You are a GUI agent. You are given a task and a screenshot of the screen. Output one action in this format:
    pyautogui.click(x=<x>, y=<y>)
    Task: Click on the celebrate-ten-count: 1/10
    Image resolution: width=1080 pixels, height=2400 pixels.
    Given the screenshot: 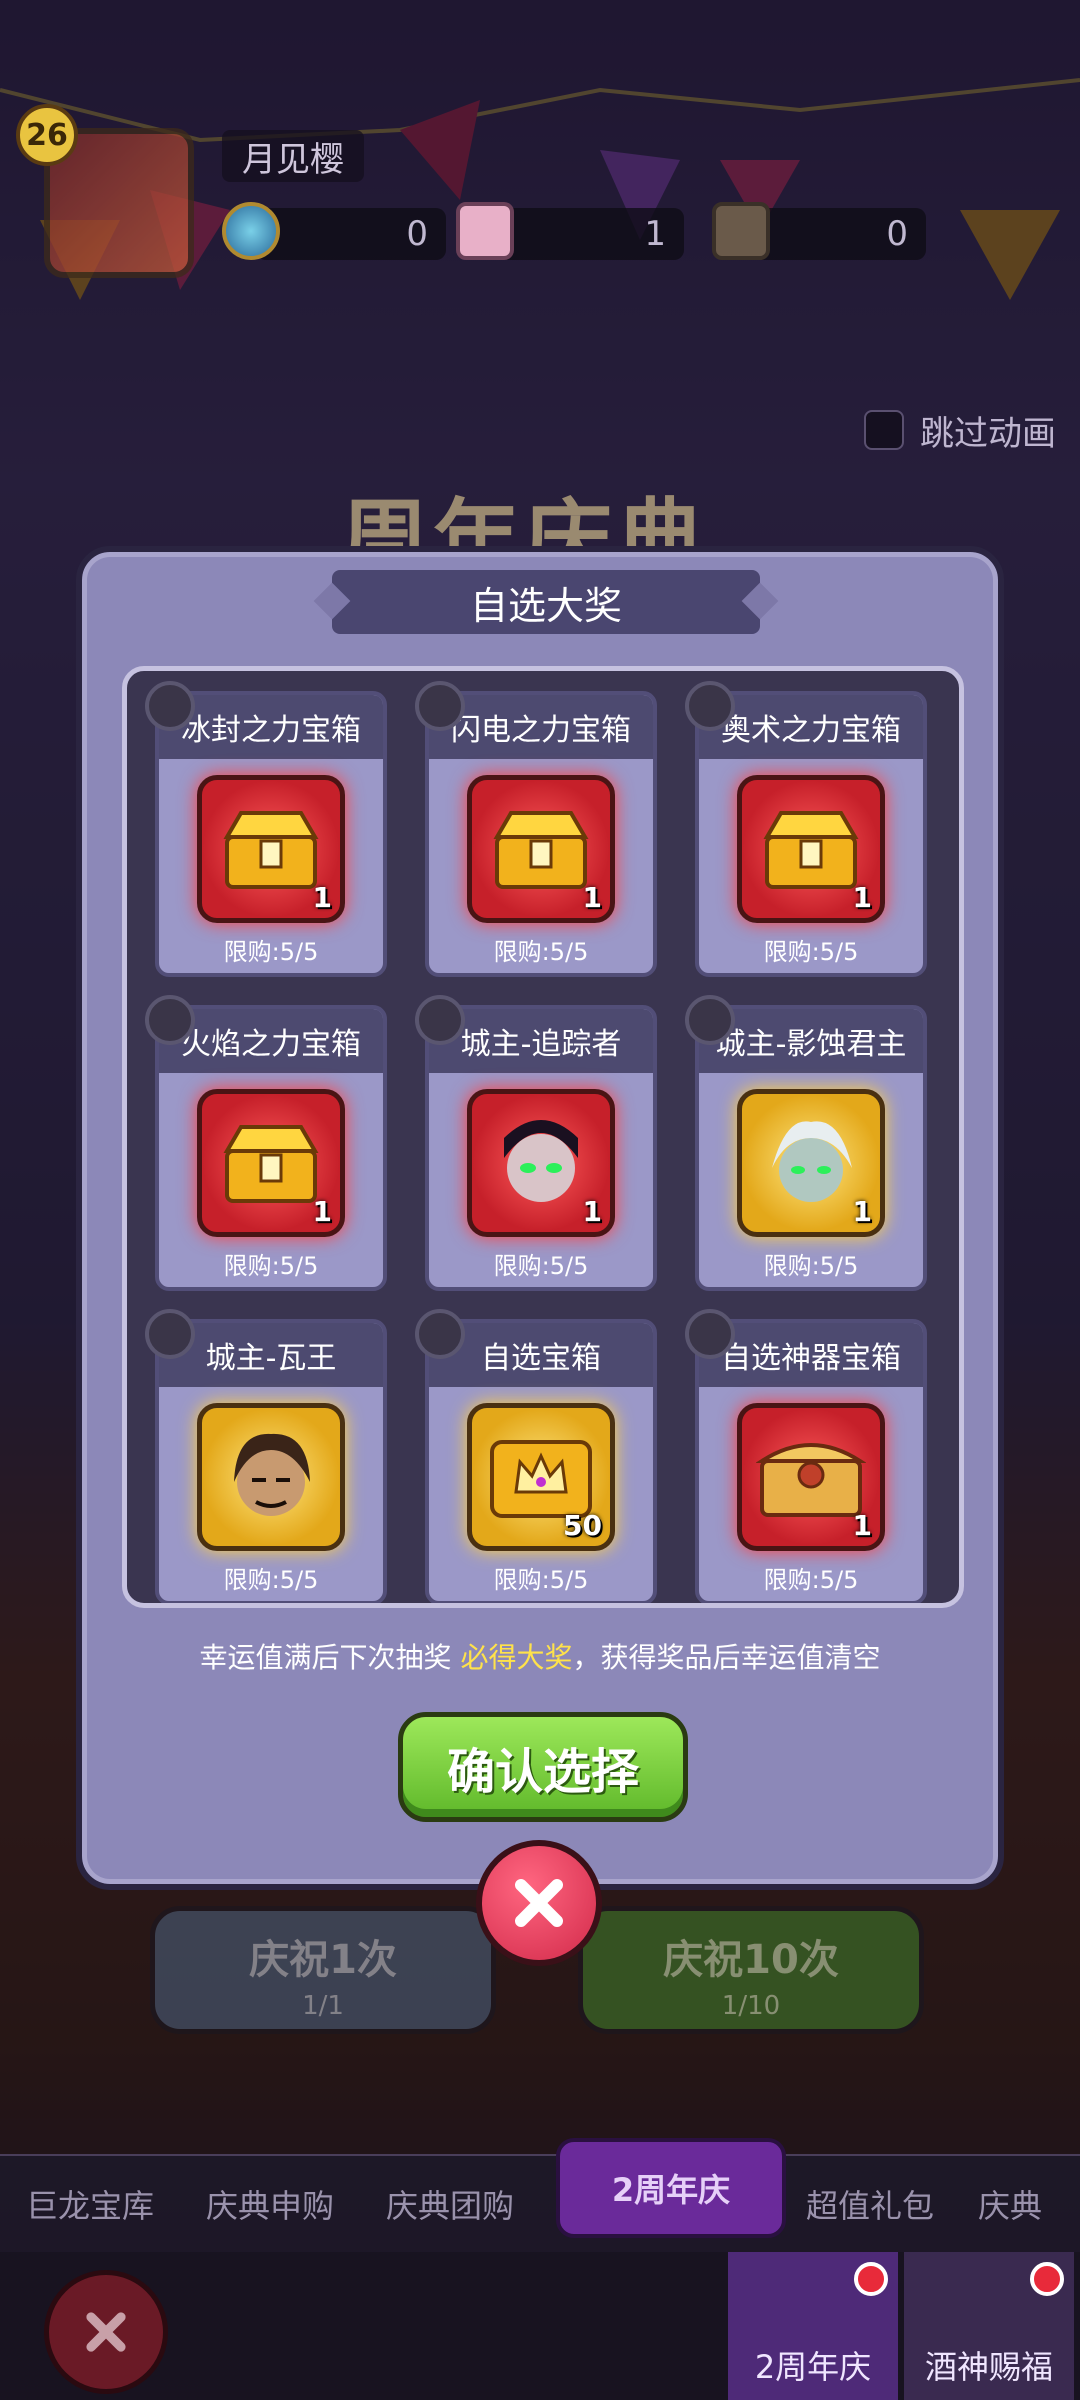 What is the action you would take?
    pyautogui.click(x=751, y=2006)
    